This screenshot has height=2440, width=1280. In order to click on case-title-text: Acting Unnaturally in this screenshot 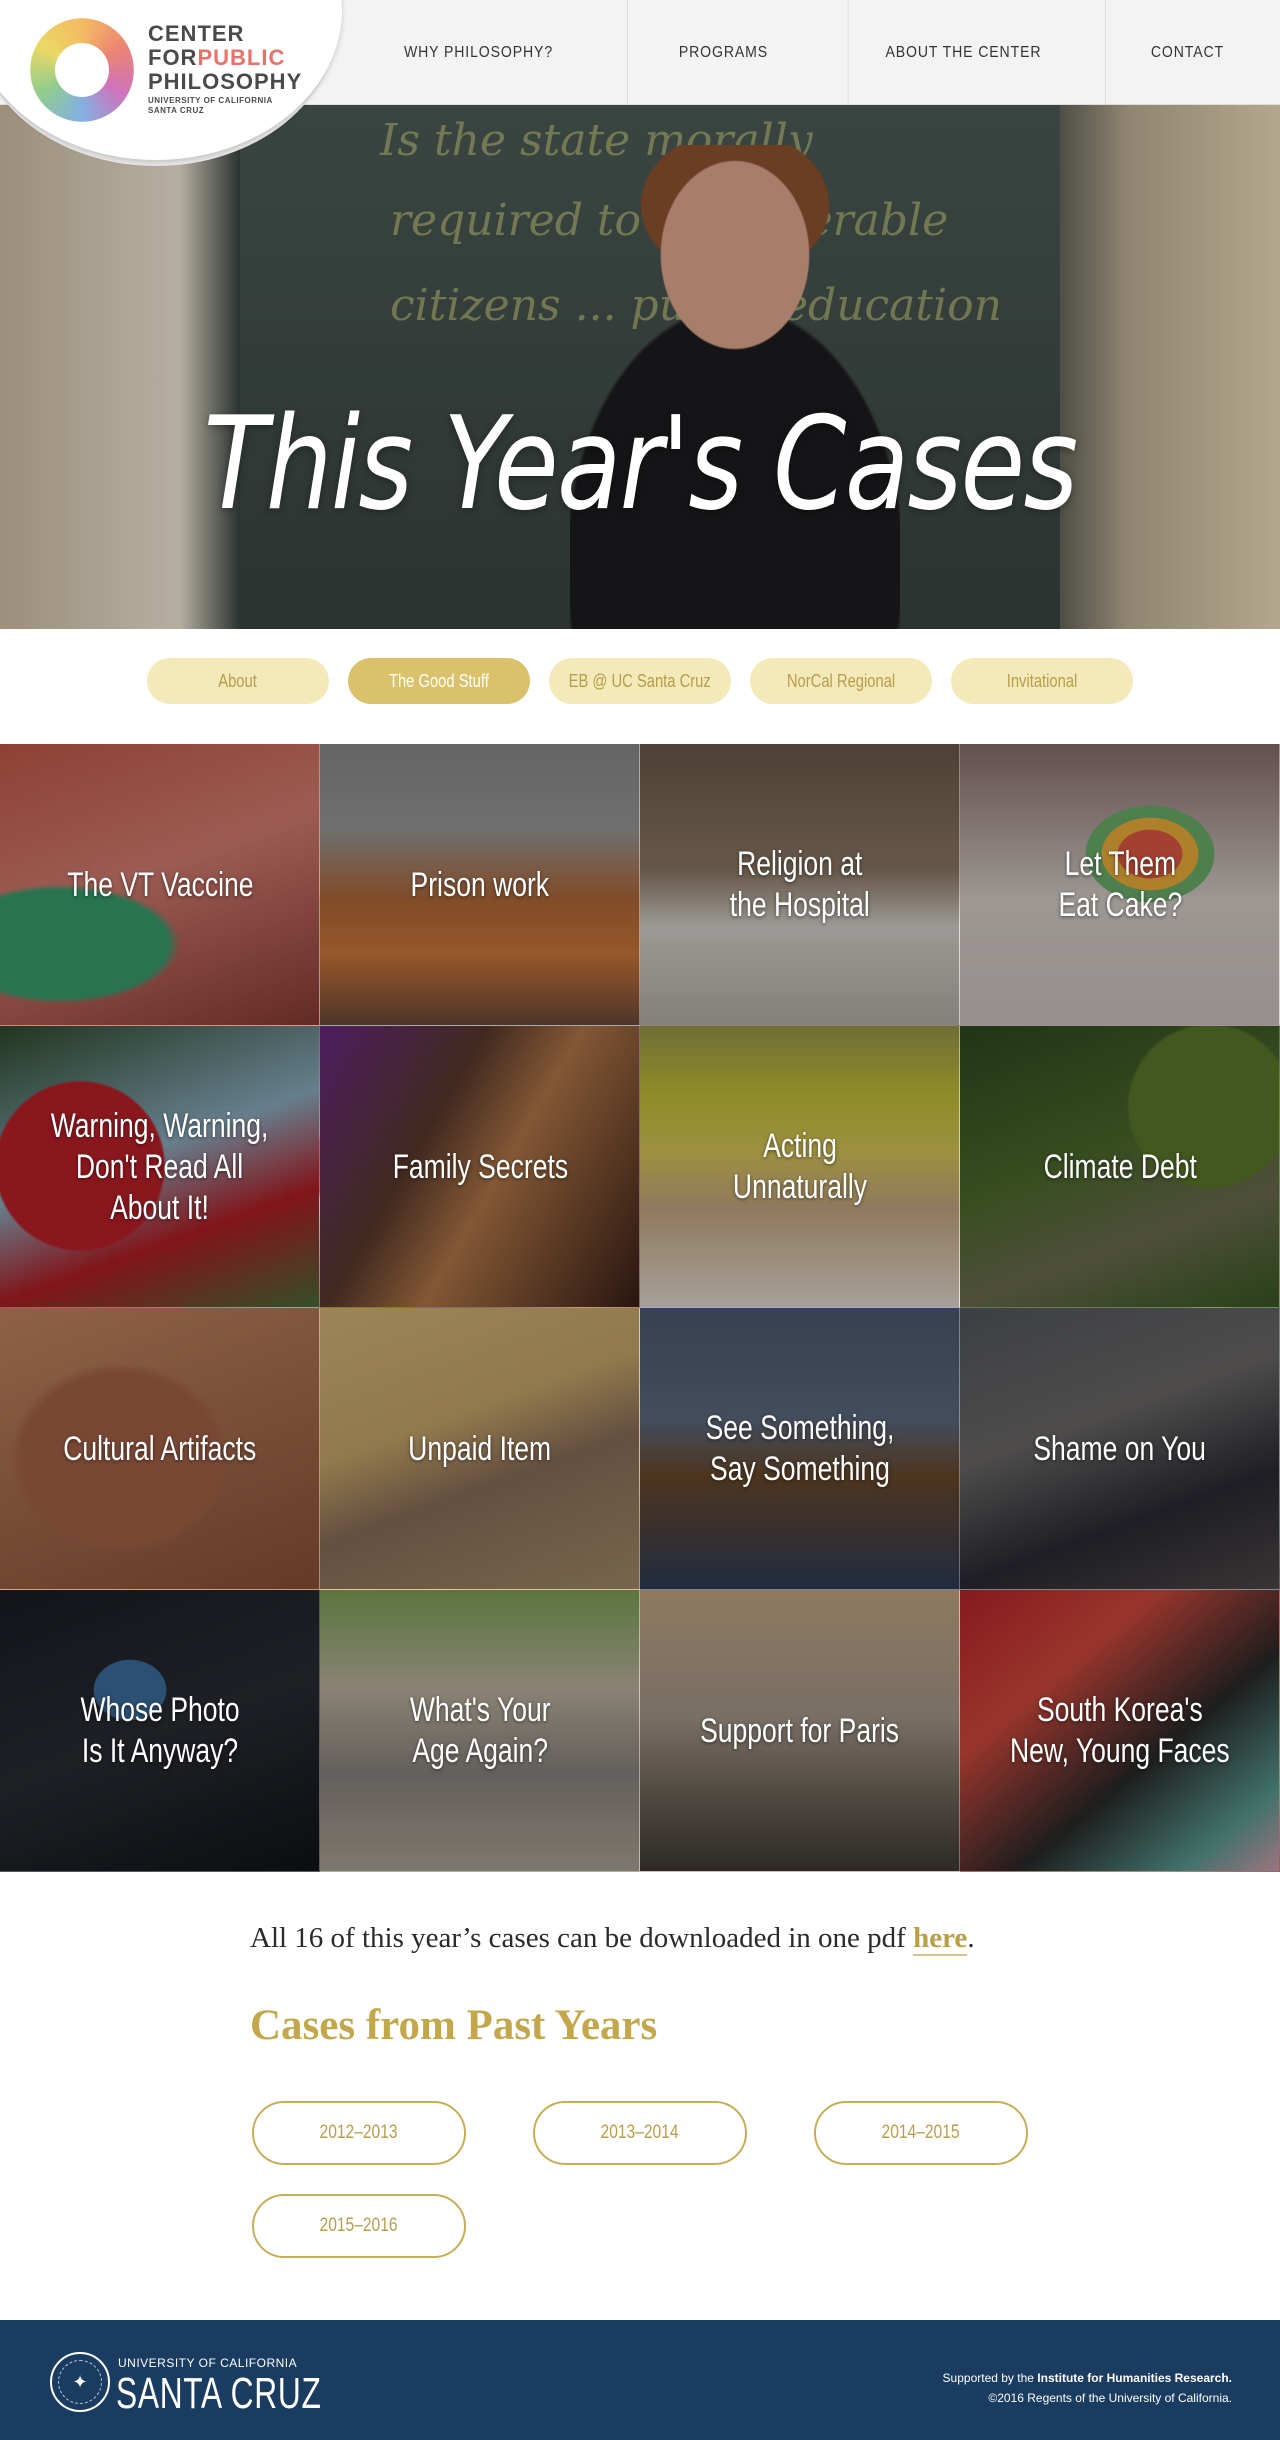, I will do `click(800, 1166)`.